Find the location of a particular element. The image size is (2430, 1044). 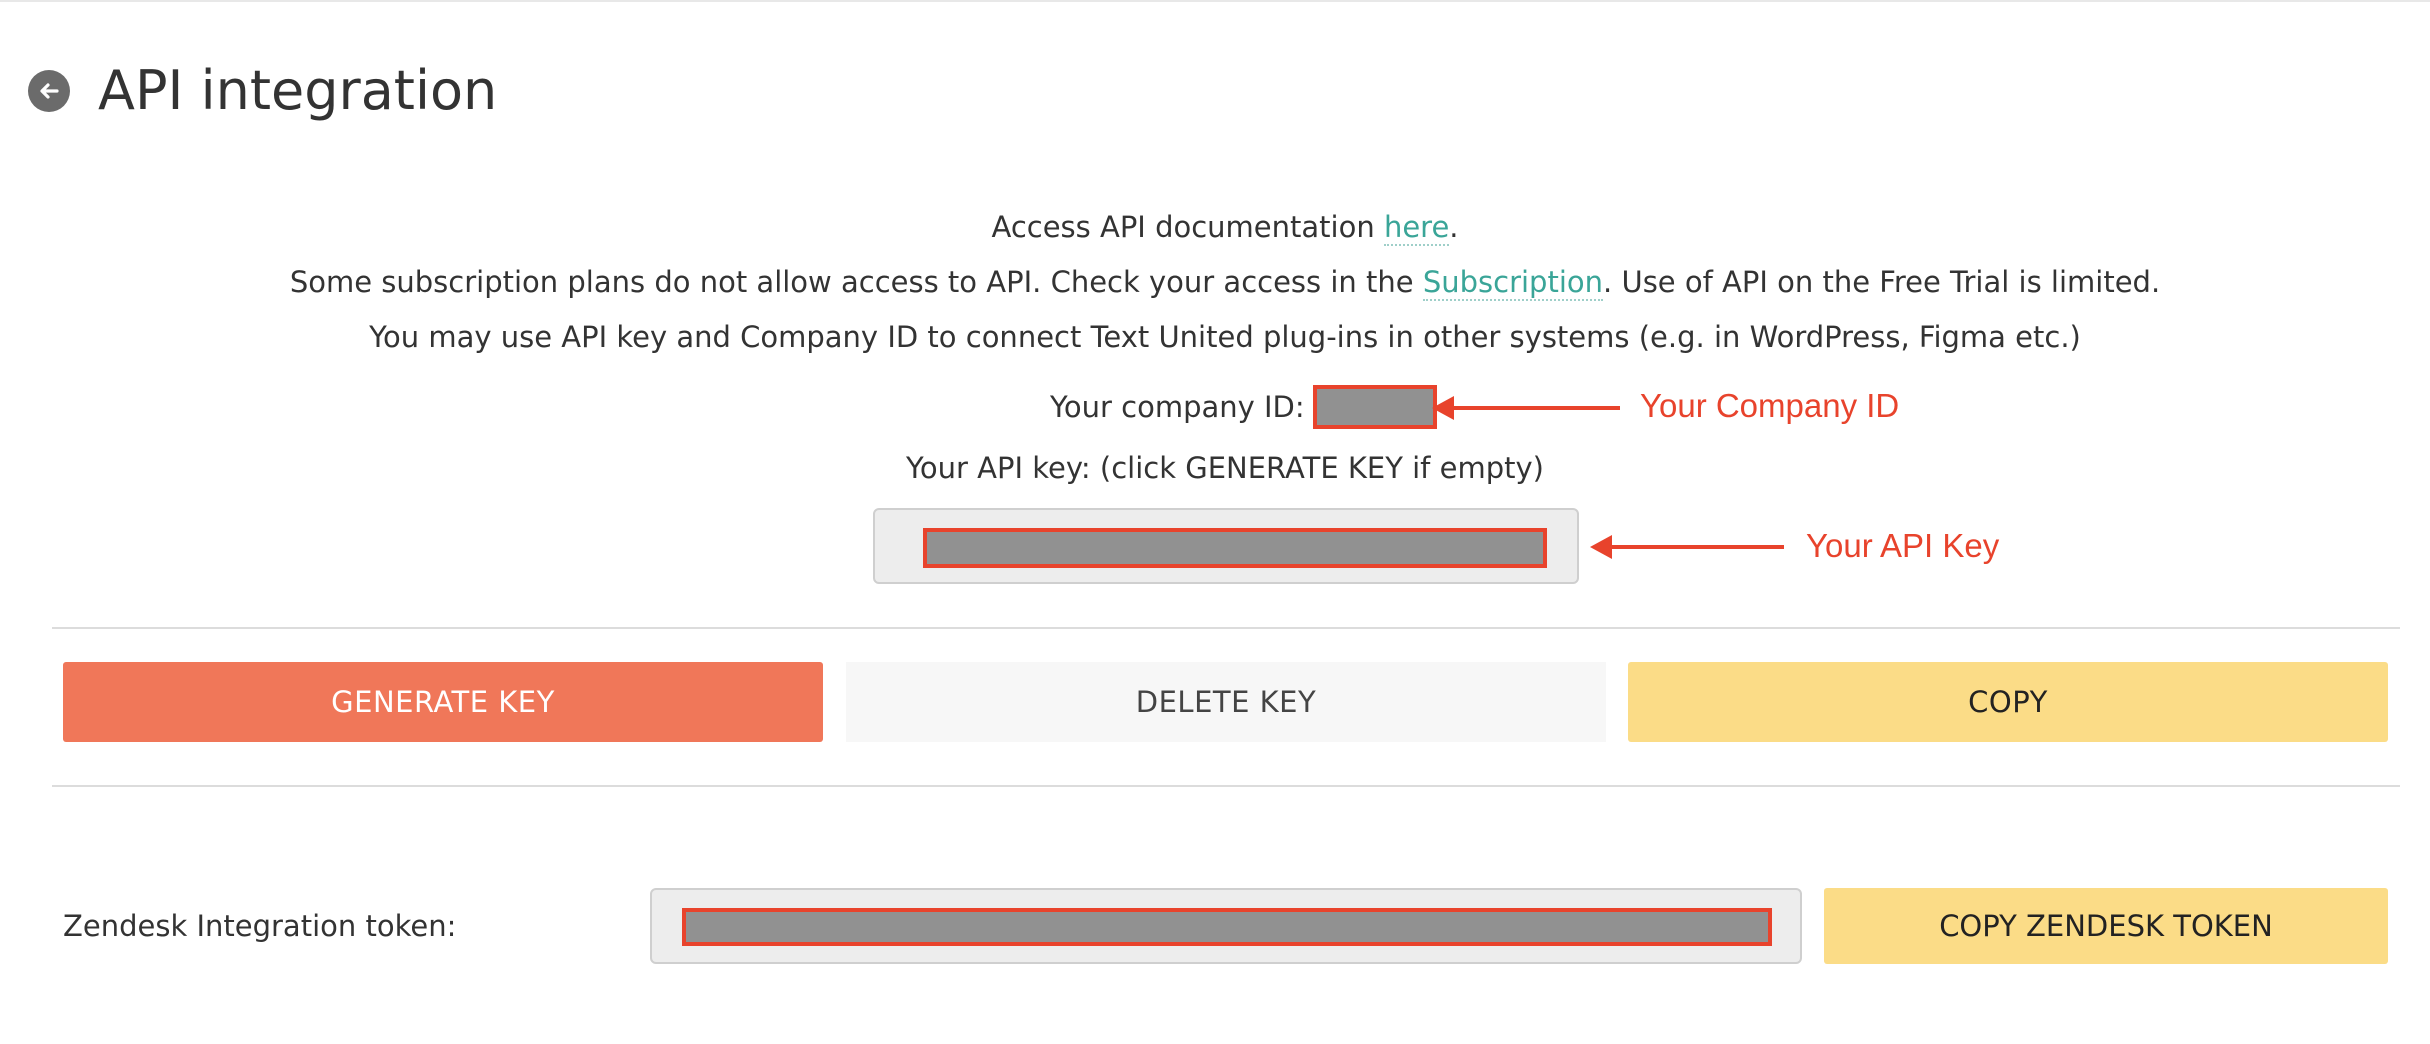

api-docs-suffix: . is located at coordinates (1454, 227).